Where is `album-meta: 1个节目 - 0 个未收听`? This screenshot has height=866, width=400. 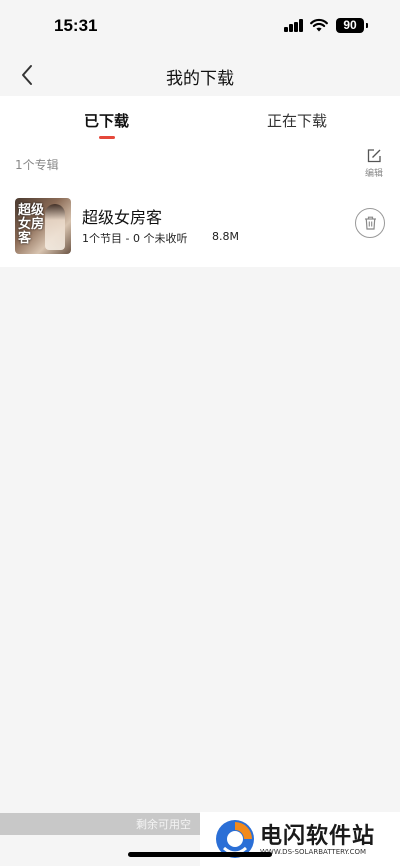
album-meta: 1个节目 - 0 个未收听 is located at coordinates (135, 238).